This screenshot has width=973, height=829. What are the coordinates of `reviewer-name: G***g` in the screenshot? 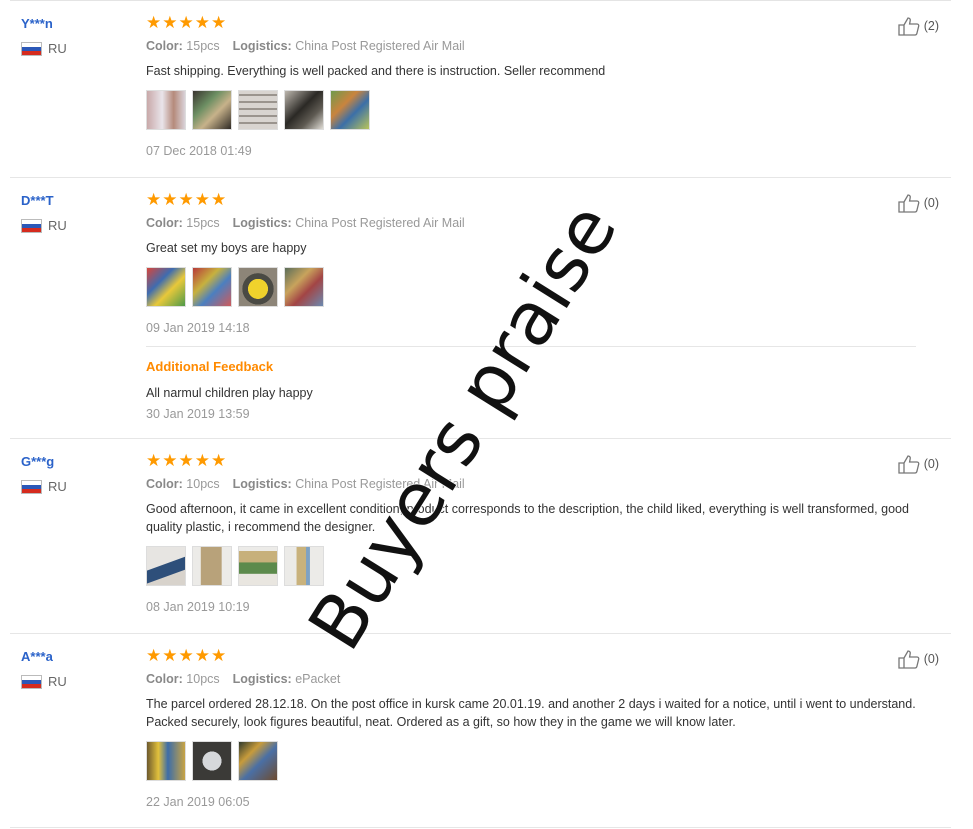 It's located at (37, 461).